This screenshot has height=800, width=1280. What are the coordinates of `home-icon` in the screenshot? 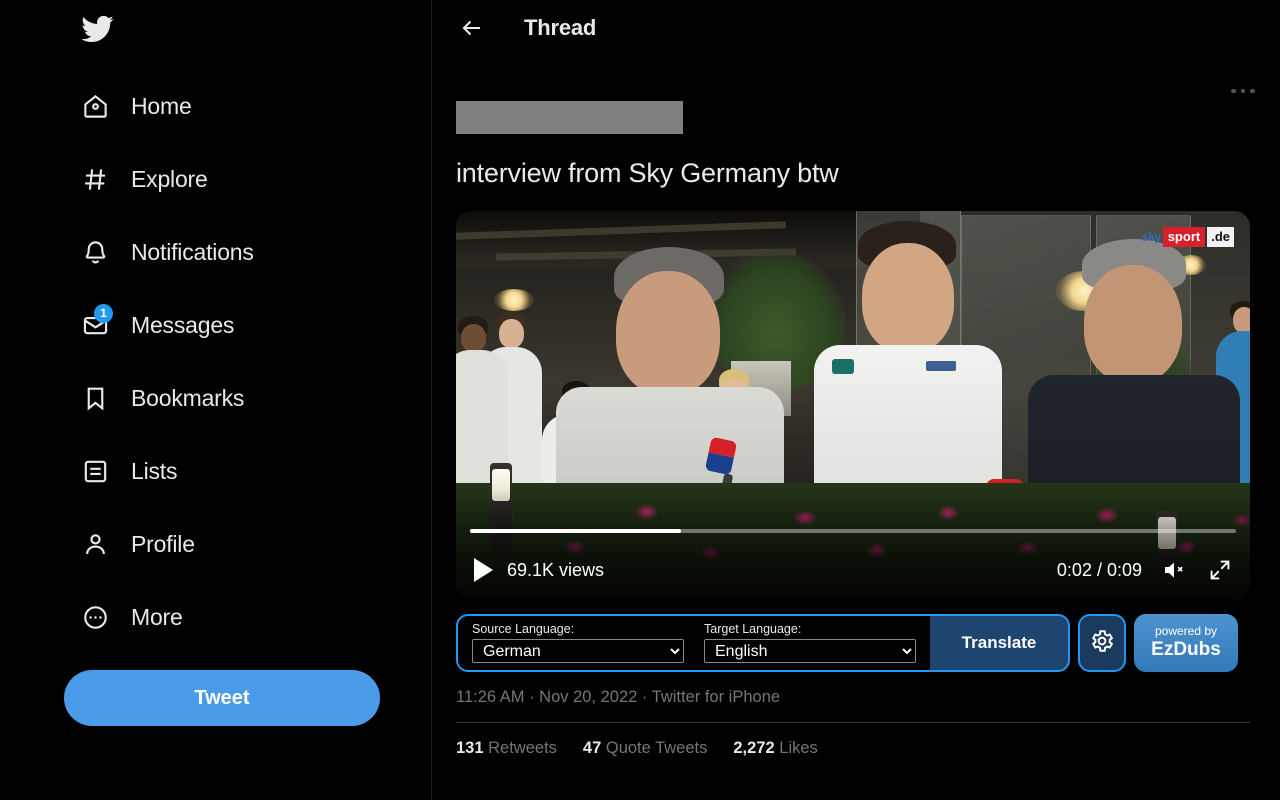 It's located at (95, 107).